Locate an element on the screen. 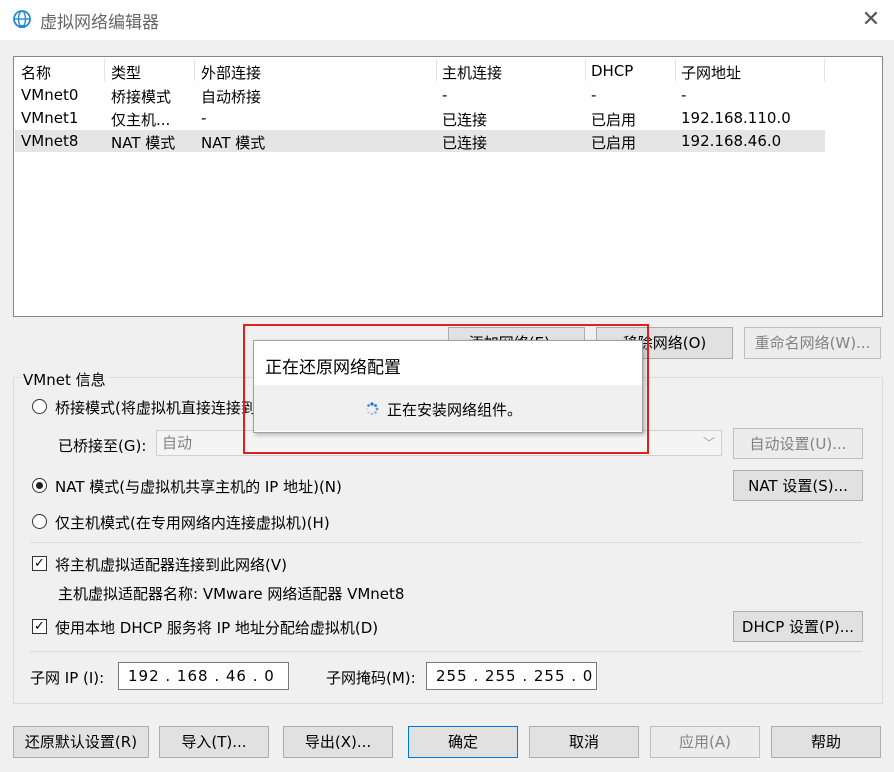 This screenshot has height=772, width=894. dhcp-checkbox: ✓ is located at coordinates (39, 626).